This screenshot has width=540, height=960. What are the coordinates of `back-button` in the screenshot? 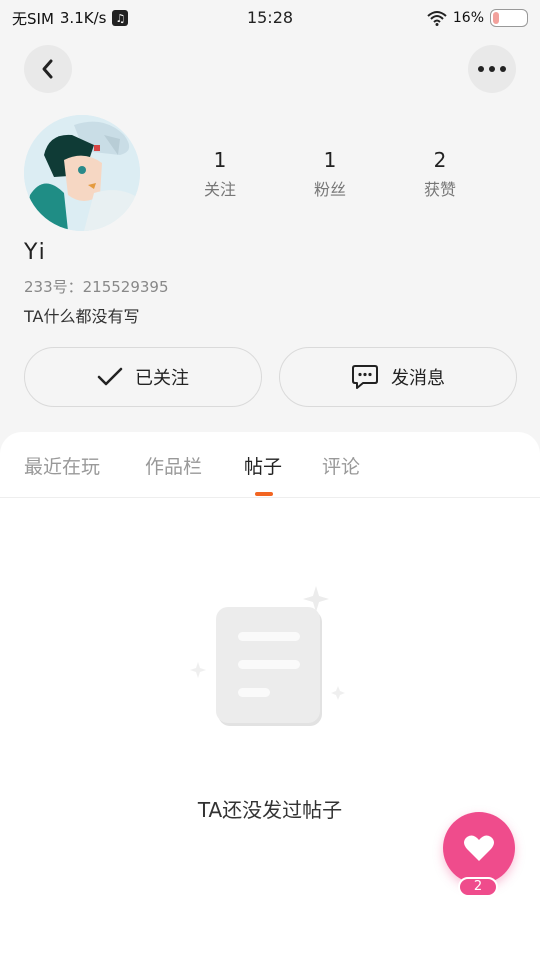 It's located at (48, 69).